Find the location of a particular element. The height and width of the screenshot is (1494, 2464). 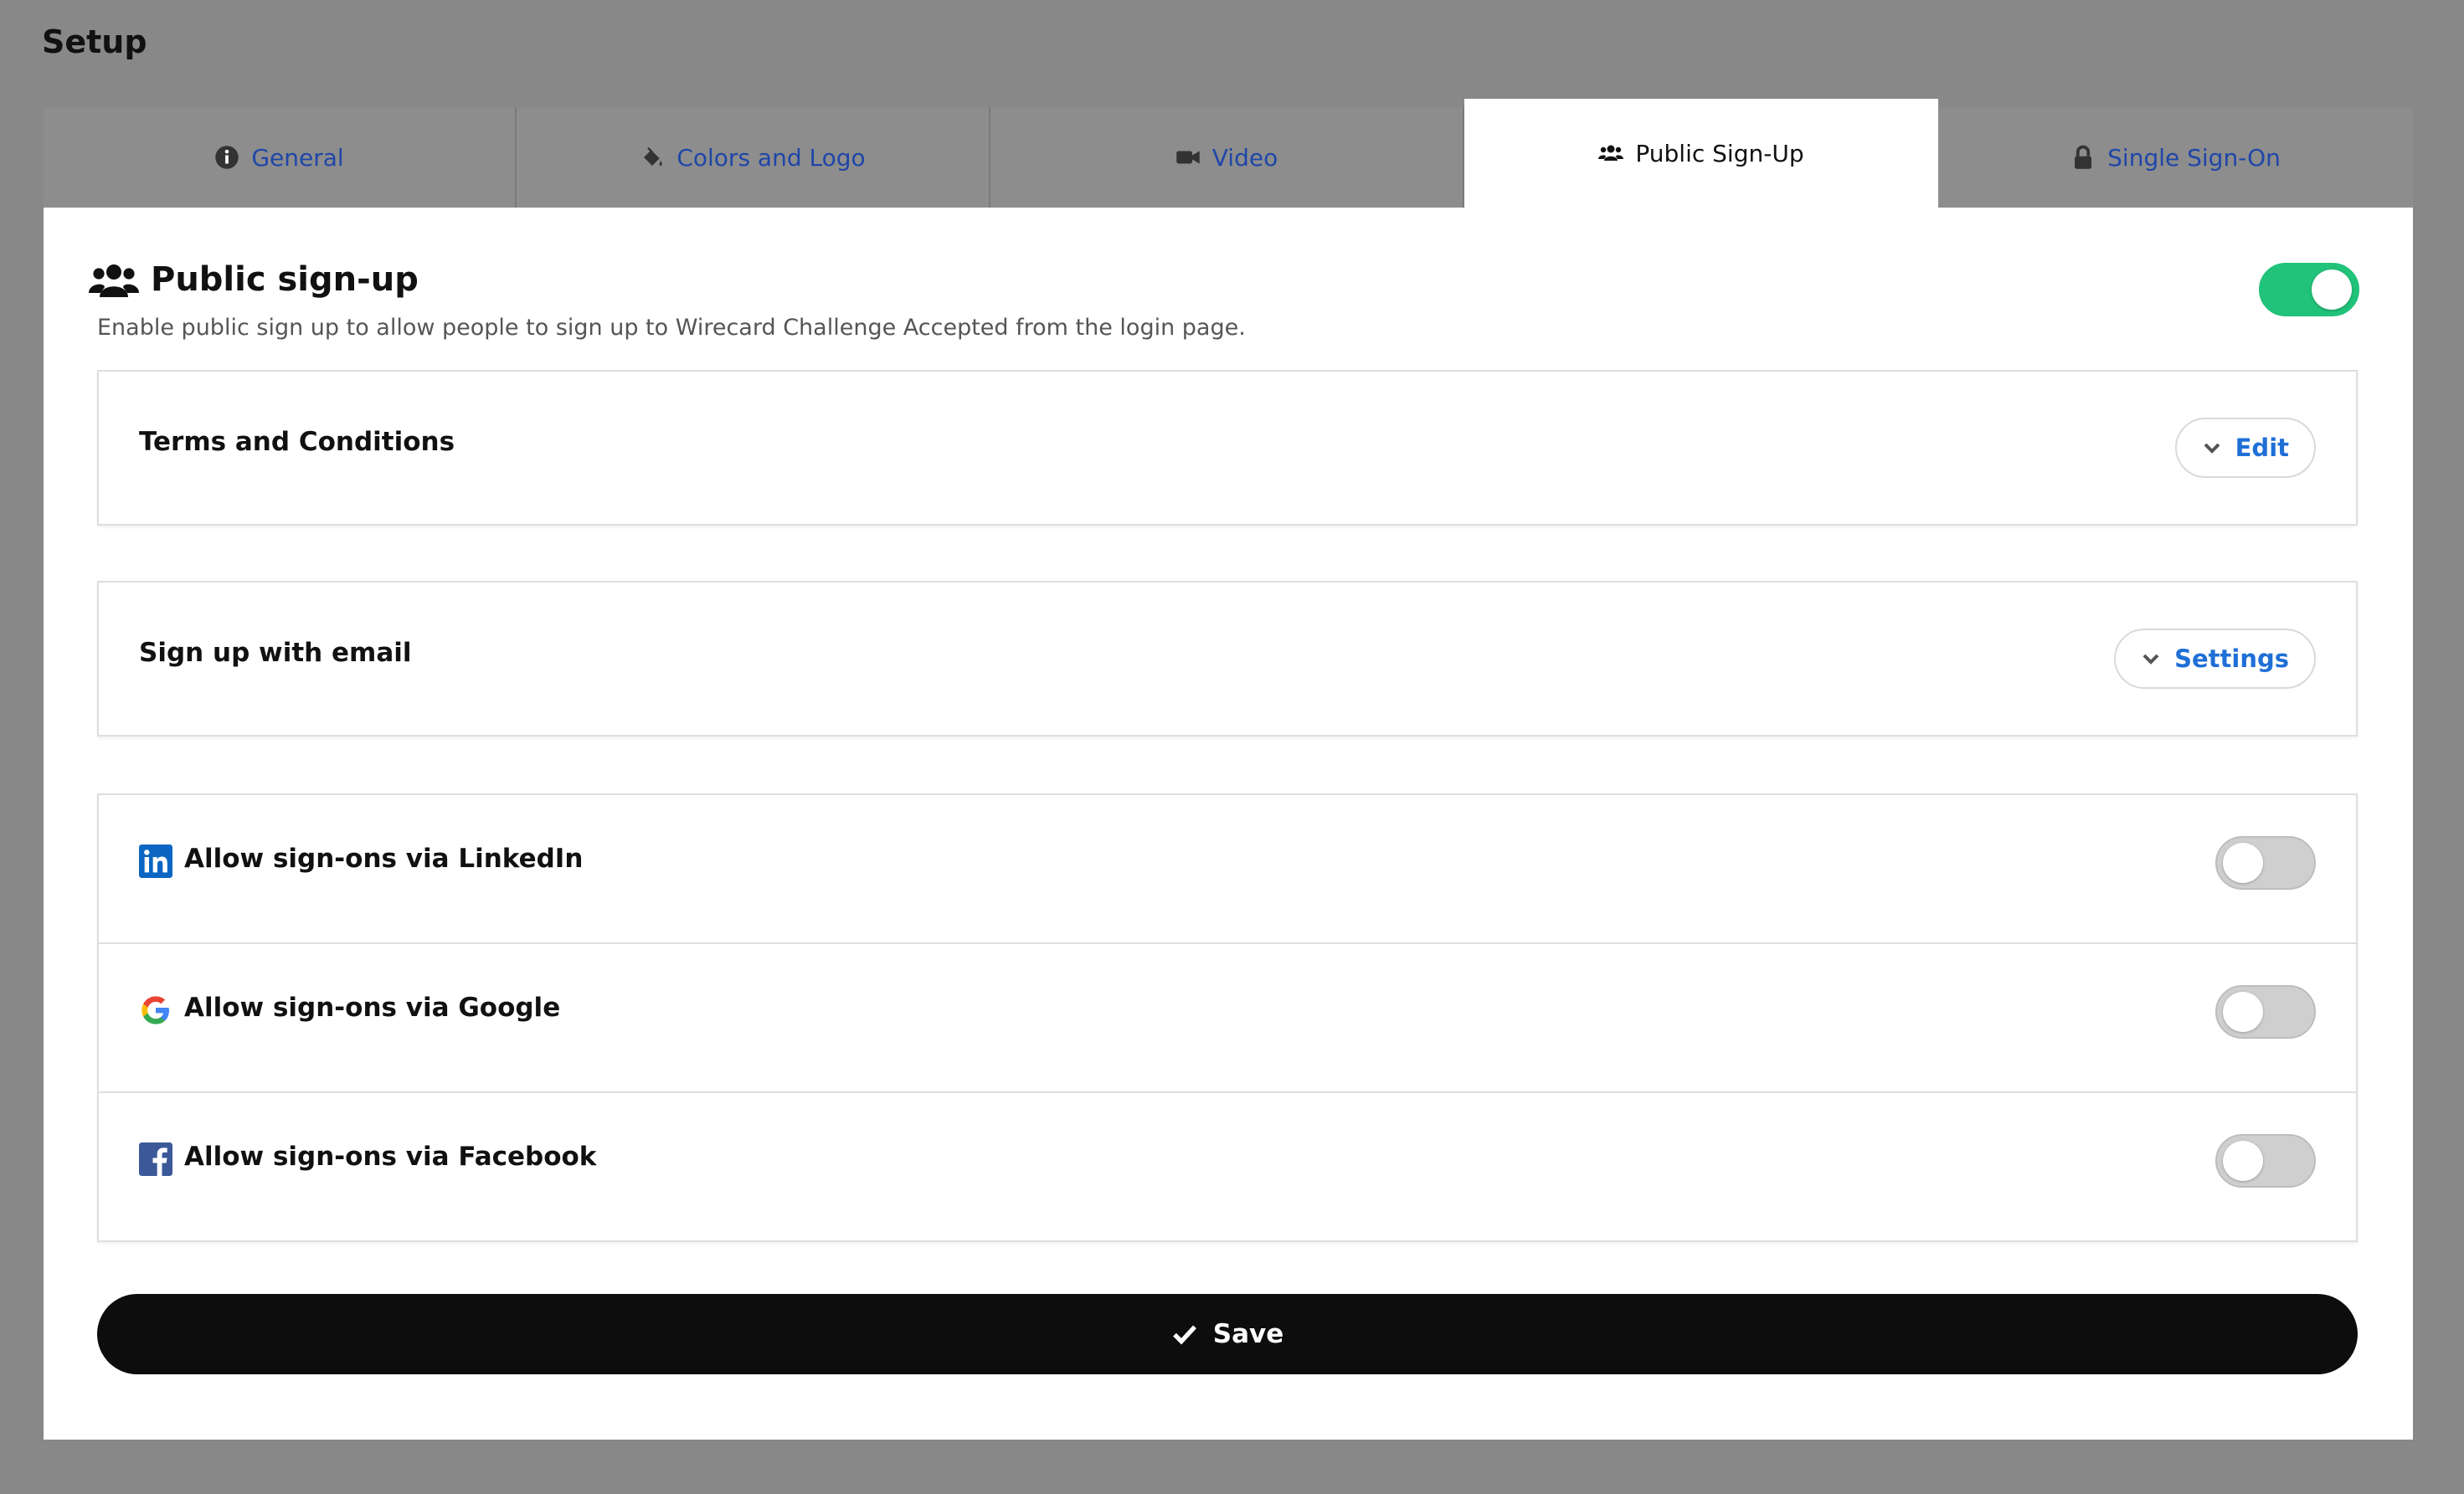

linkedin-label: Allow sign-ons via LinkedIn is located at coordinates (384, 859).